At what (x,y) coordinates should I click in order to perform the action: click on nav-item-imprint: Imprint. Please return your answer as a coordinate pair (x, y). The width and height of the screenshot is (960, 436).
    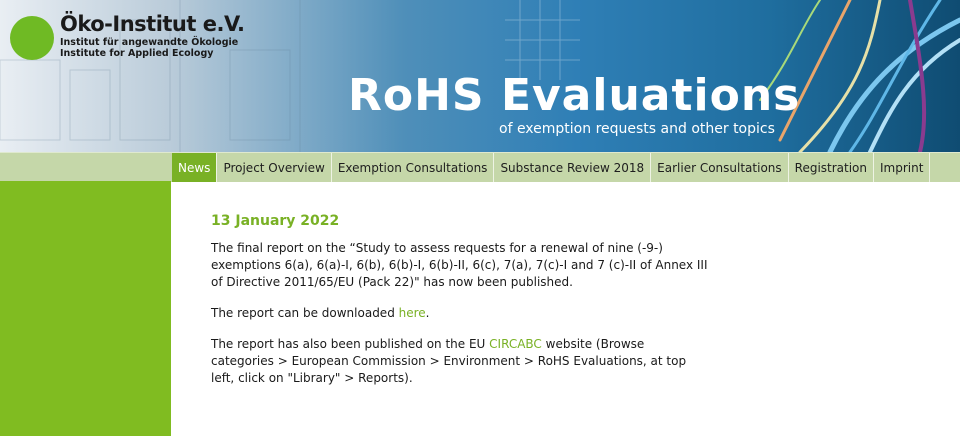
    Looking at the image, I should click on (902, 167).